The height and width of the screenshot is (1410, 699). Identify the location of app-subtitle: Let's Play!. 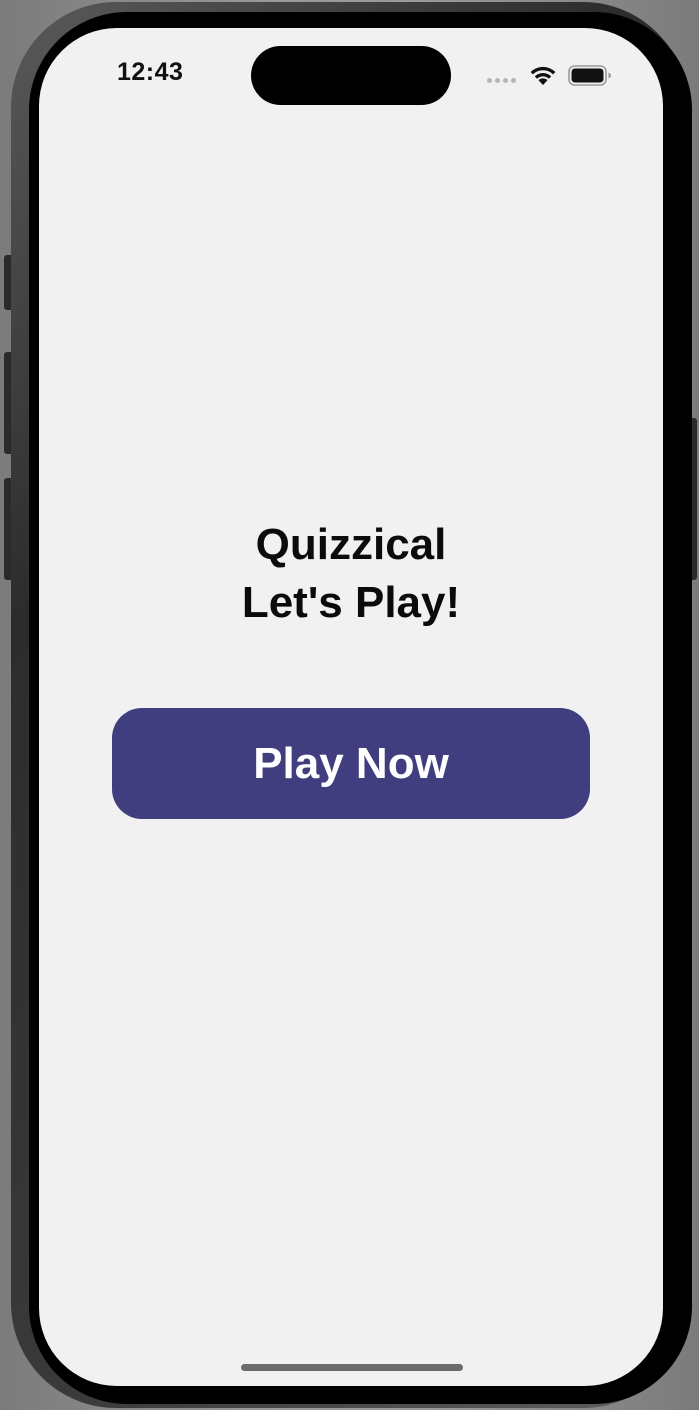
(351, 602).